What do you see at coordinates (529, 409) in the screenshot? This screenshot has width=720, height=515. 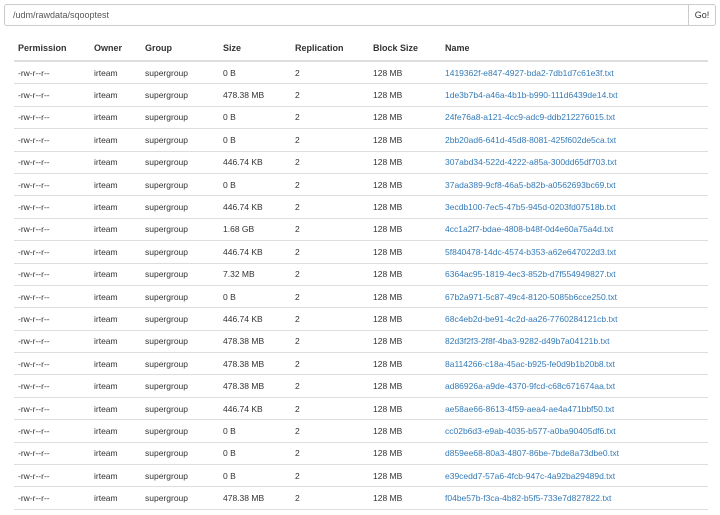 I see `file-name-link: ae58ae66-8613-4f59-aea4-ae4a471bbf50.txt` at bounding box center [529, 409].